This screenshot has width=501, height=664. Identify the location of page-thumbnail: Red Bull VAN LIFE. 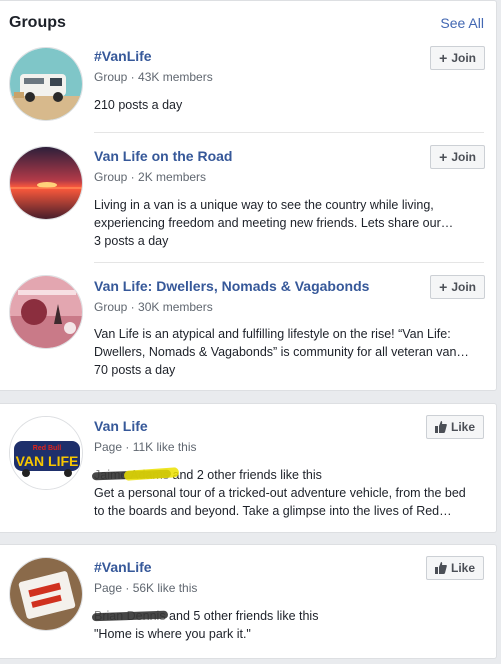
(46, 453).